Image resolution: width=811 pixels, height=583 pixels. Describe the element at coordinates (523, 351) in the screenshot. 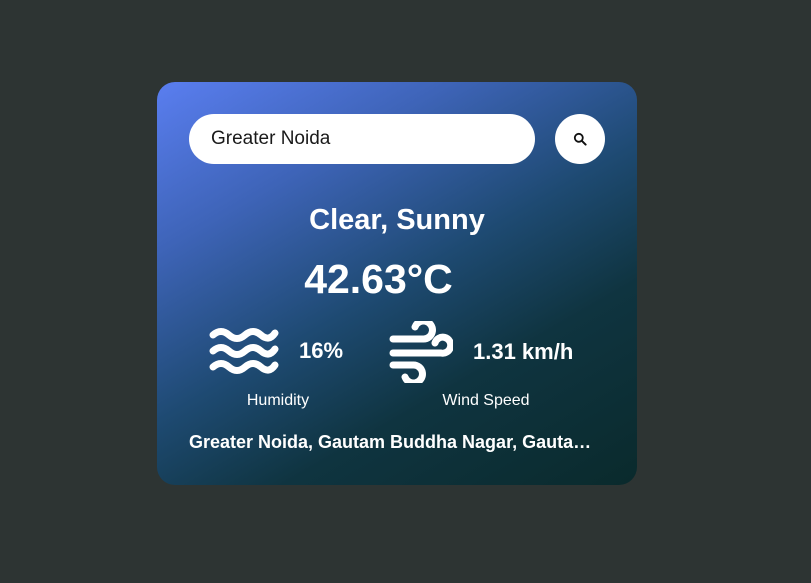

I see `wind-speed-value: 1.31 km/h` at that location.